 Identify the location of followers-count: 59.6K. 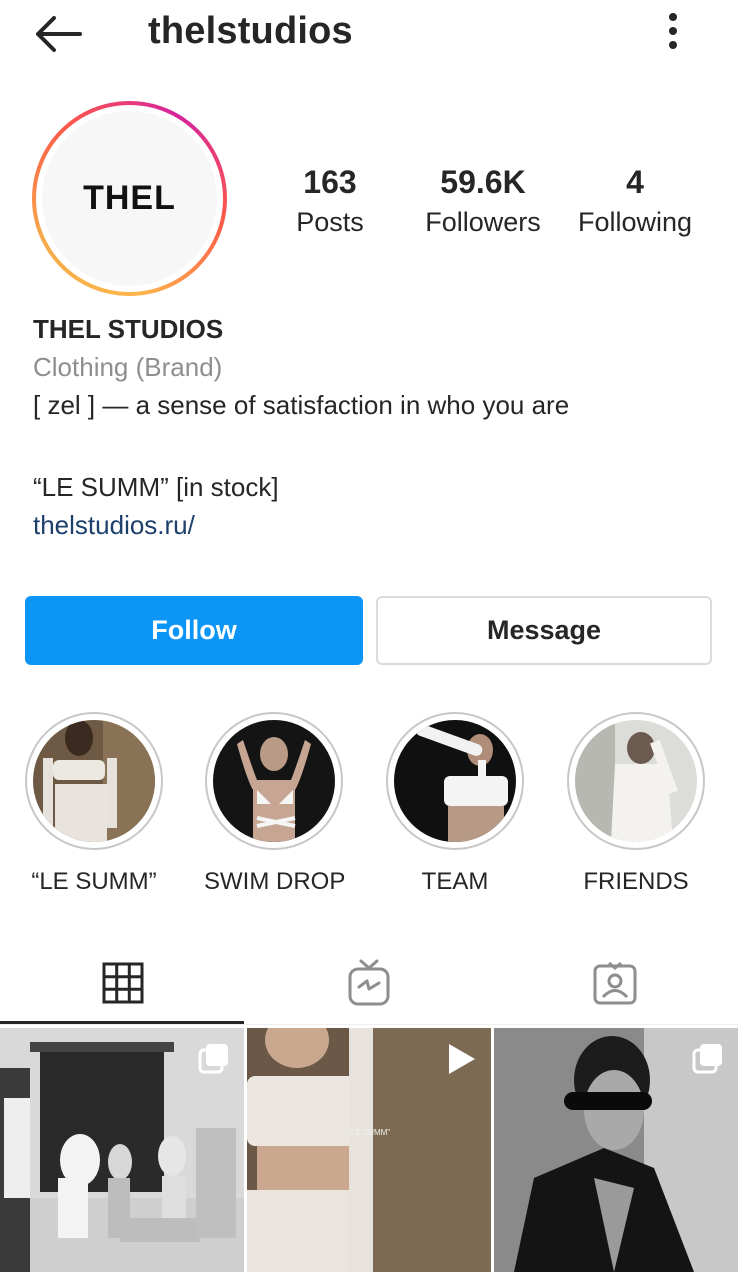
(483, 182).